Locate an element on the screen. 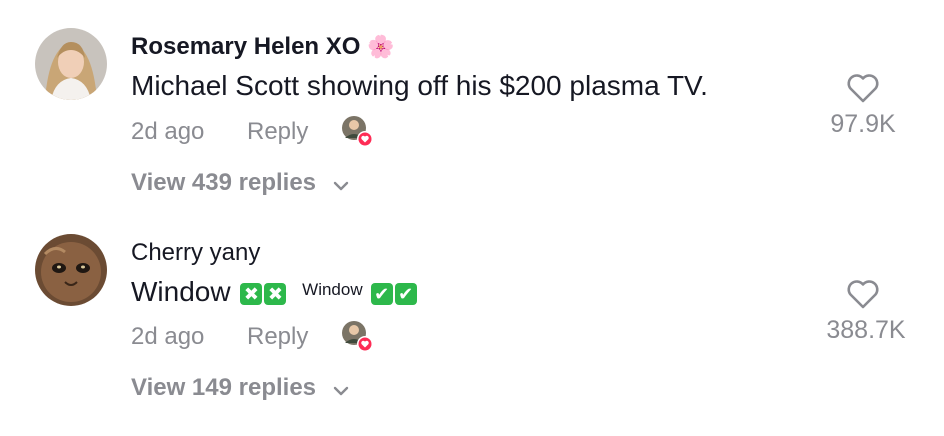 The height and width of the screenshot is (436, 944). cherry-blossom-emoji: 🌸 is located at coordinates (381, 46).